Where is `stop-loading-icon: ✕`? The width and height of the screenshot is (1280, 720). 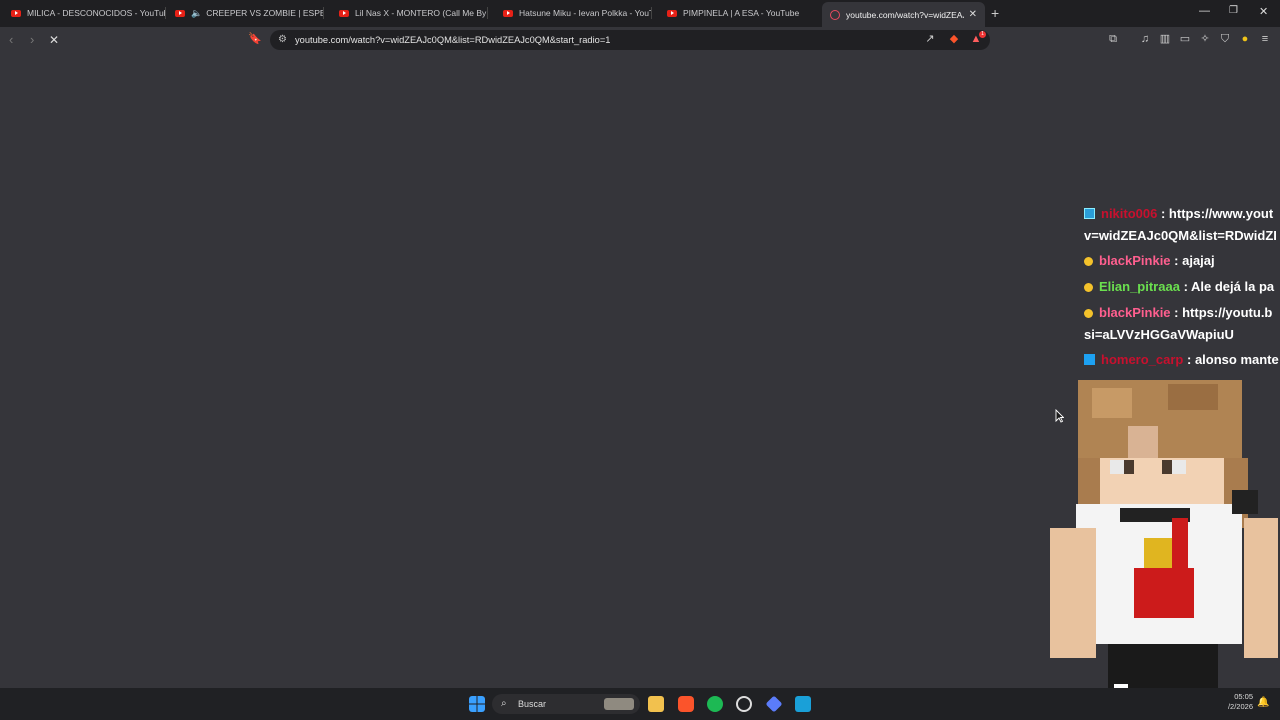 stop-loading-icon: ✕ is located at coordinates (54, 40).